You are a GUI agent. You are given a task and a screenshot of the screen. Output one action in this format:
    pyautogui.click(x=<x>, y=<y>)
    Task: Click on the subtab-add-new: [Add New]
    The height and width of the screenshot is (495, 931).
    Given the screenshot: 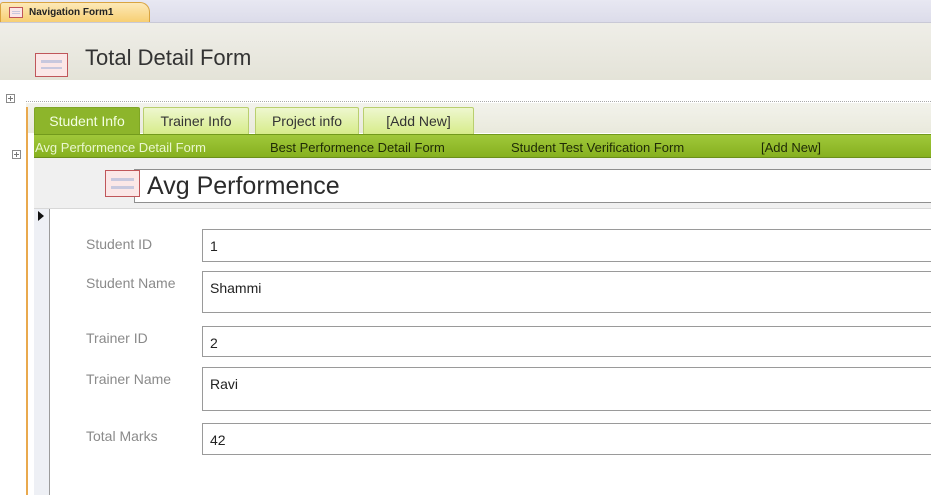 What is the action you would take?
    pyautogui.click(x=791, y=147)
    